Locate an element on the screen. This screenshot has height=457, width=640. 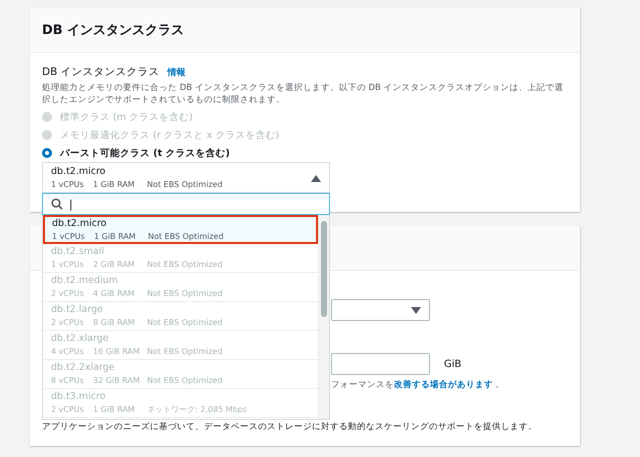
info-link: 情報 is located at coordinates (177, 72).